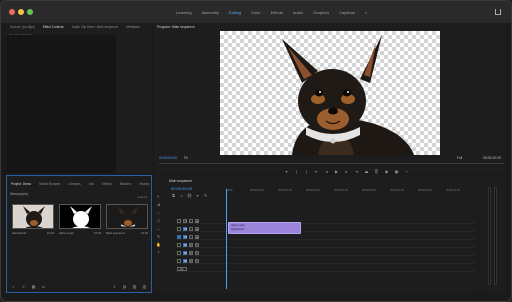  What do you see at coordinates (376, 171) in the screenshot?
I see `extract-icon: ⎘` at bounding box center [376, 171].